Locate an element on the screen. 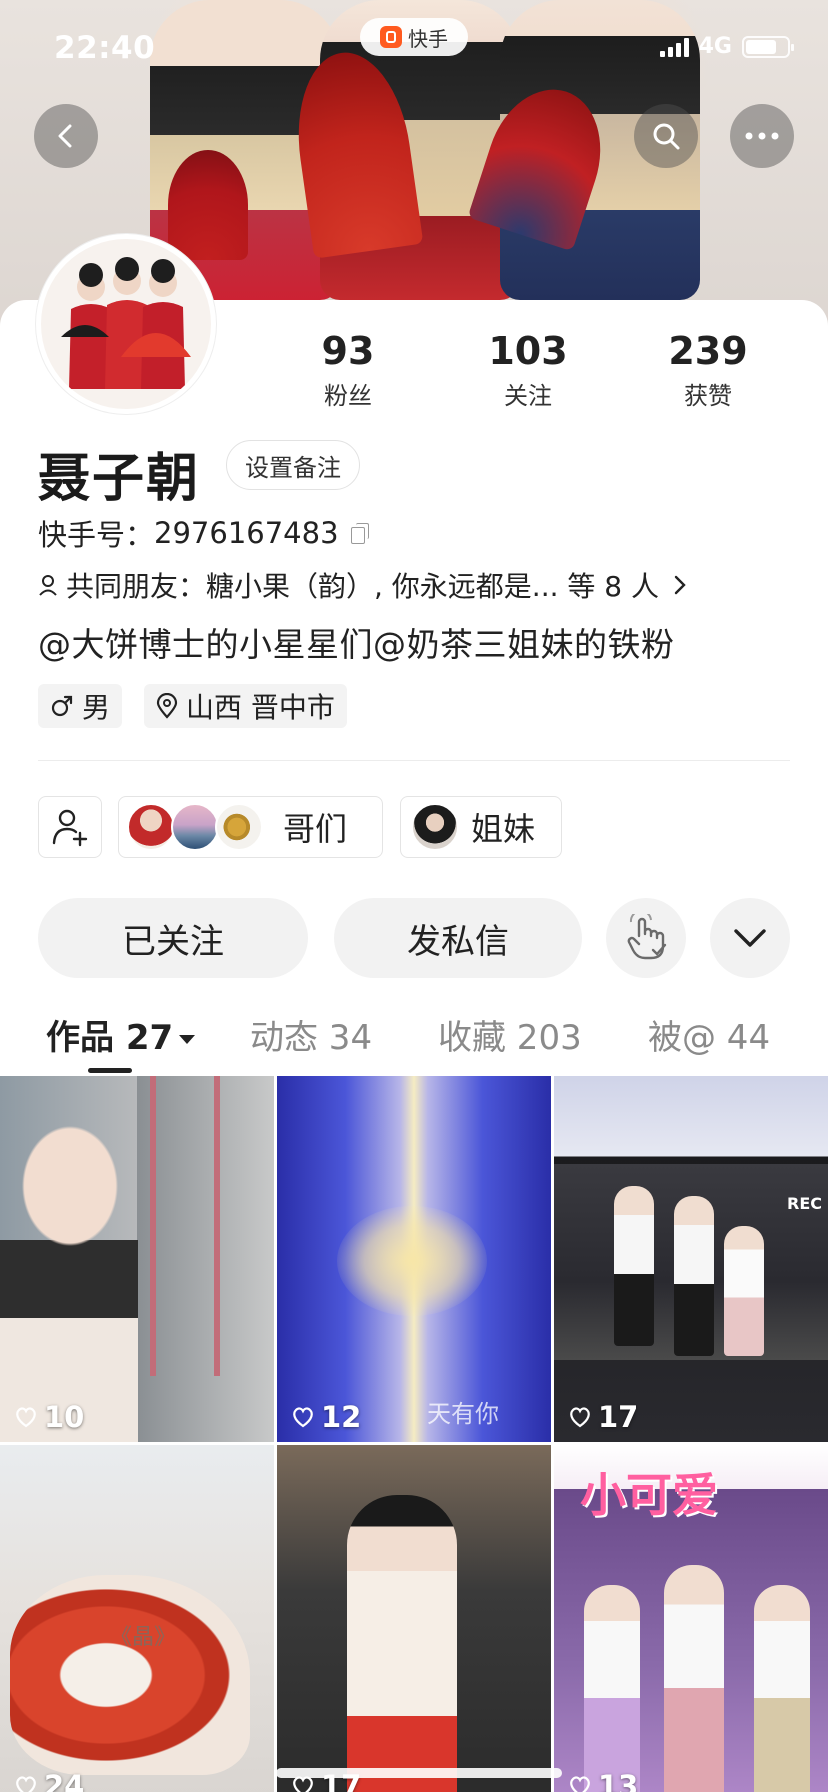  status-time: 22:40 is located at coordinates (105, 48).